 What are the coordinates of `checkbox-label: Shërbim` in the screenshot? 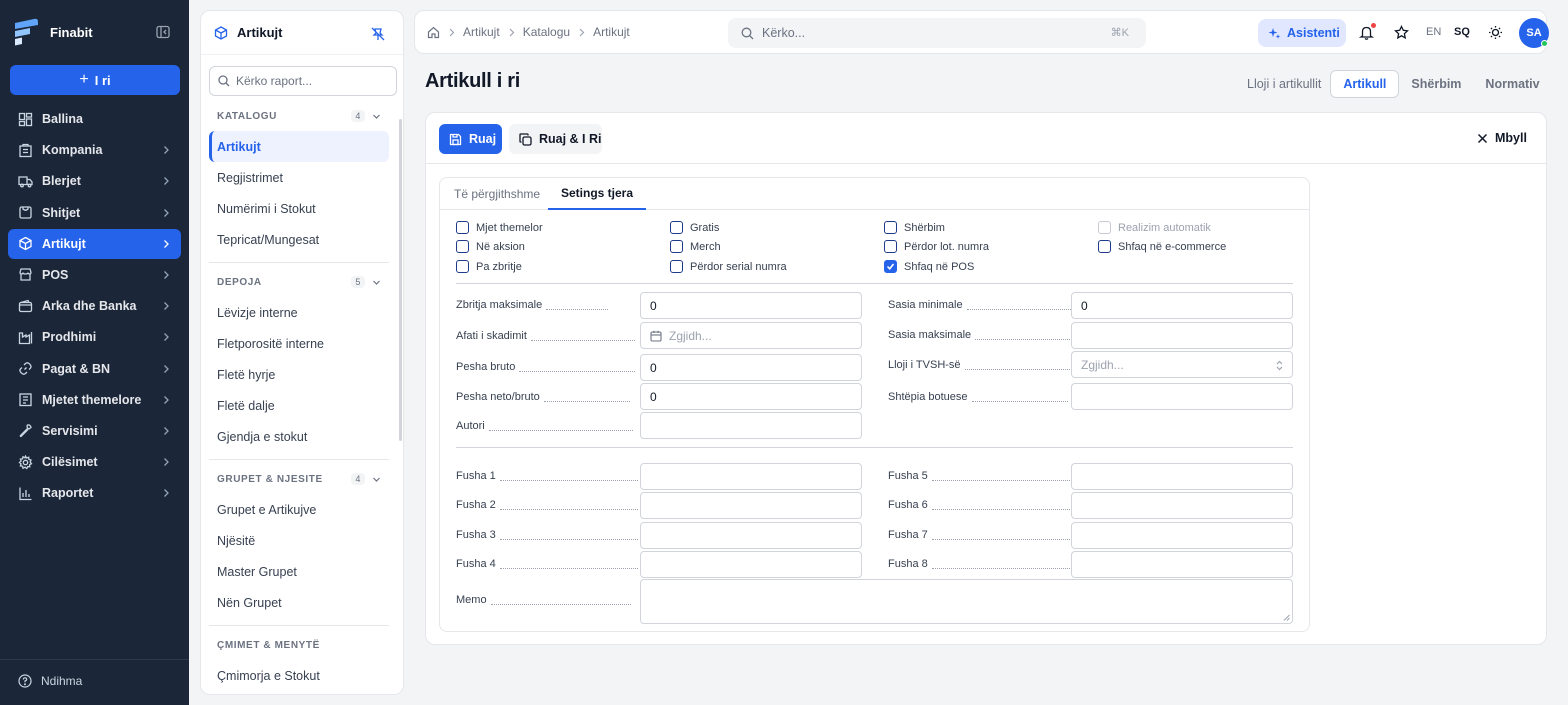 It's located at (924, 227).